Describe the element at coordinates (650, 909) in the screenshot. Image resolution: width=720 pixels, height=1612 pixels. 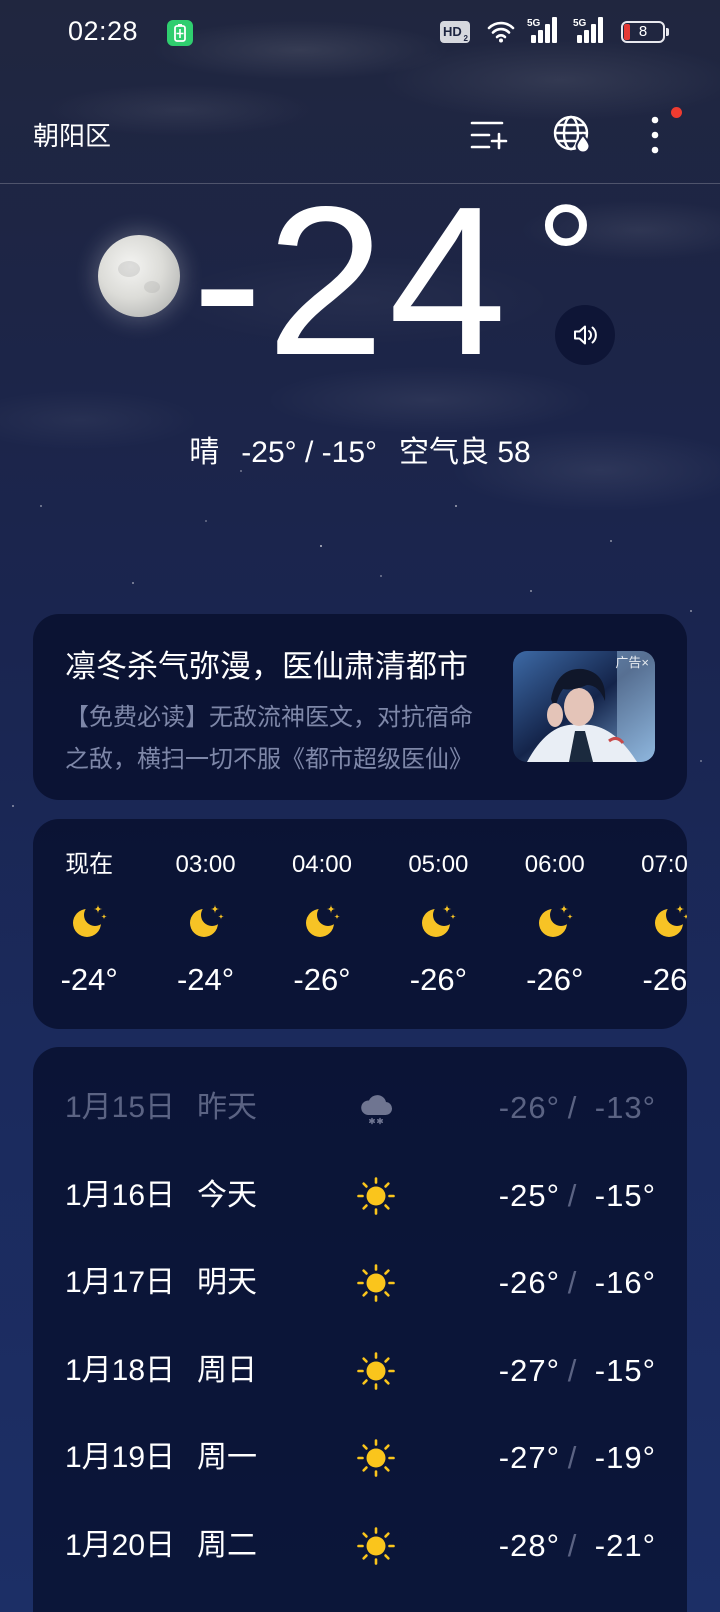
I see `hourly-item: 07:00 -26°` at that location.